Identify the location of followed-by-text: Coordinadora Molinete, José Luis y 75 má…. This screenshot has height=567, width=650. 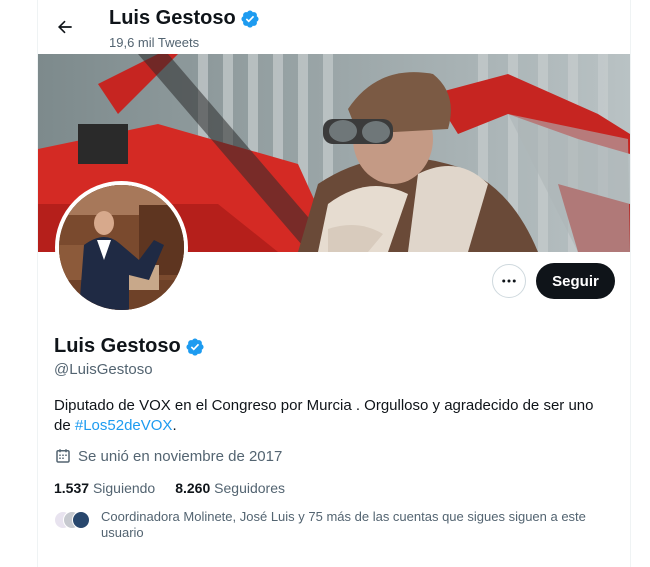
(351, 525).